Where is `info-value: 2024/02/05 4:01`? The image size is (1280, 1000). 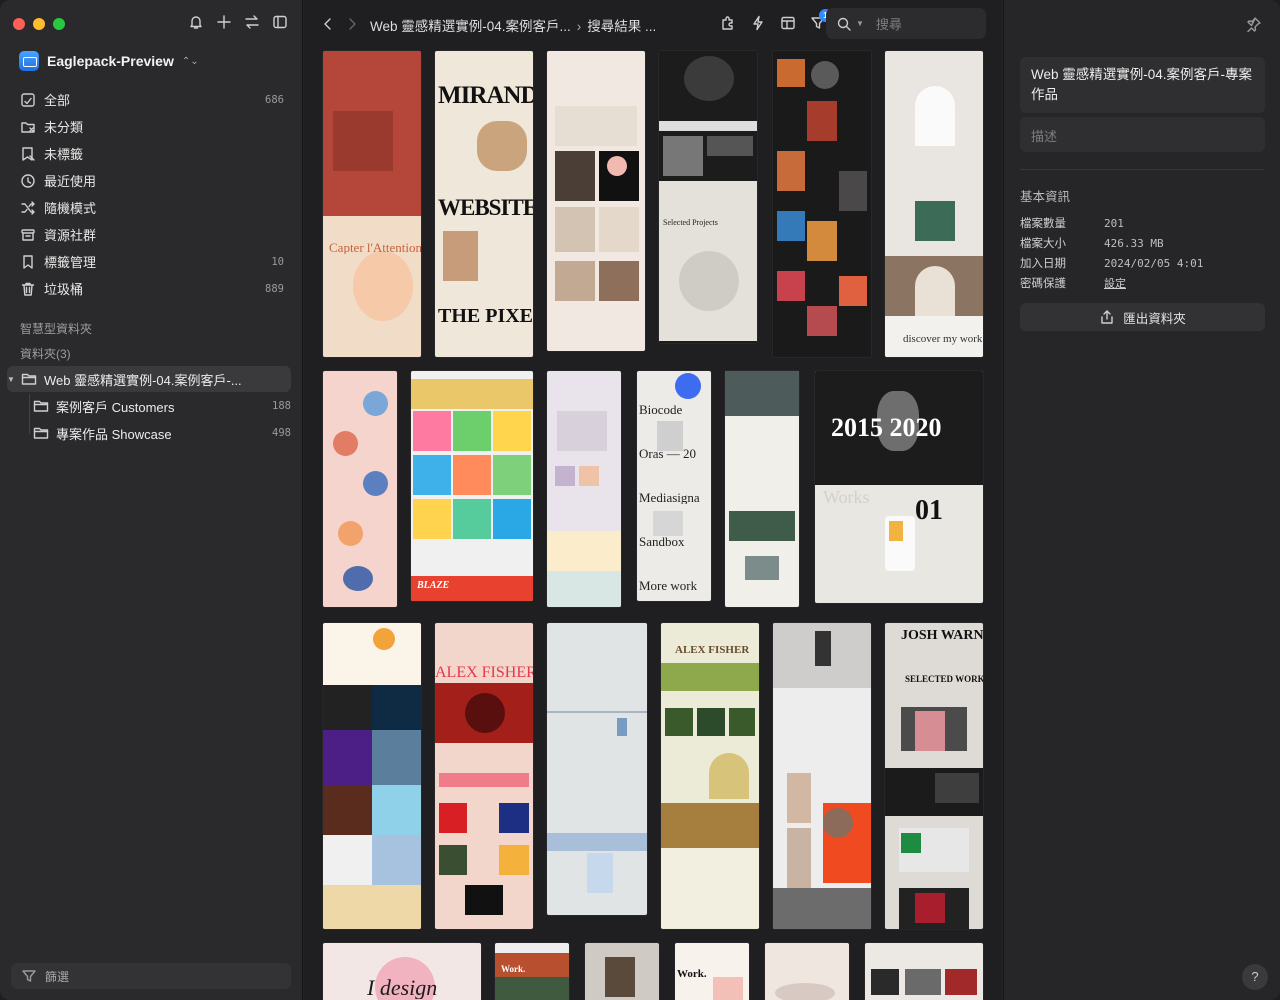
info-value: 2024/02/05 4:01 is located at coordinates (1154, 263).